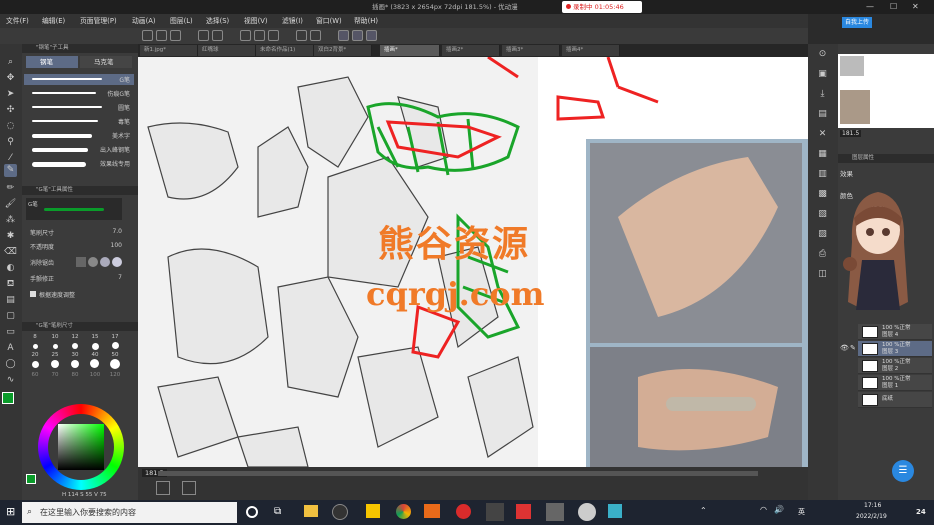  Describe the element at coordinates (822, 214) in the screenshot. I see `color-panel-icon: ▧` at that location.